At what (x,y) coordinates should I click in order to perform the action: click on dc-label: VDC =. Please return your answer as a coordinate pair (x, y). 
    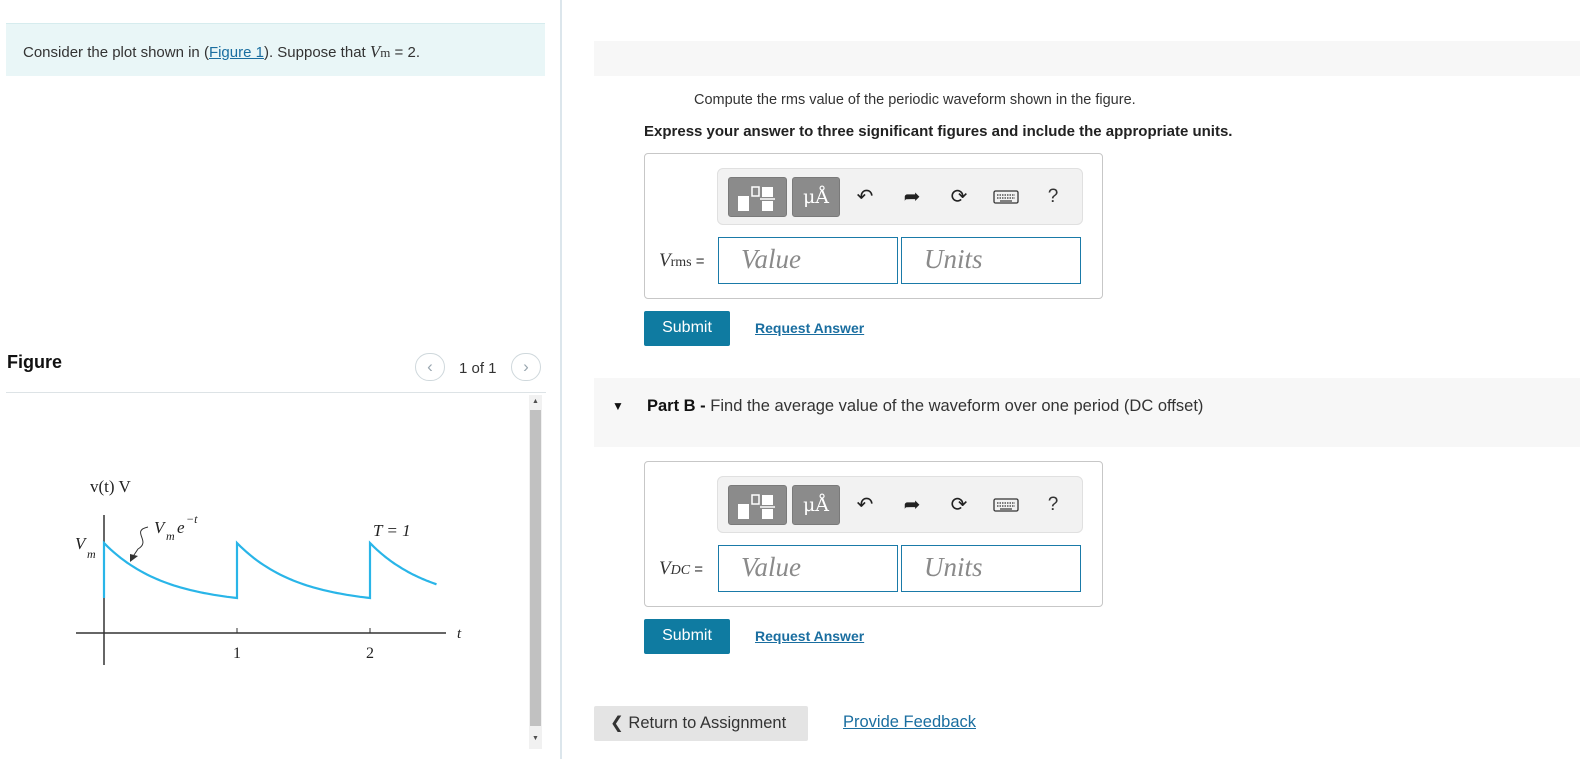
    Looking at the image, I should click on (681, 569).